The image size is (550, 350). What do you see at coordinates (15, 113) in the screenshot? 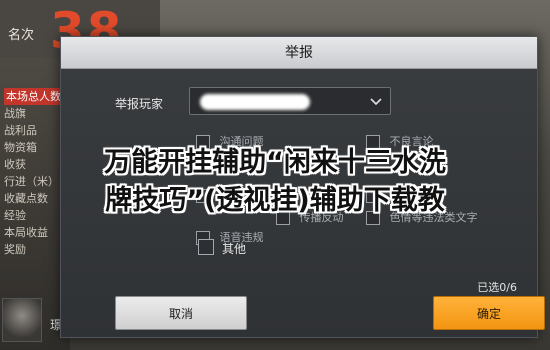
I see `stats-list-item: 战旗` at bounding box center [15, 113].